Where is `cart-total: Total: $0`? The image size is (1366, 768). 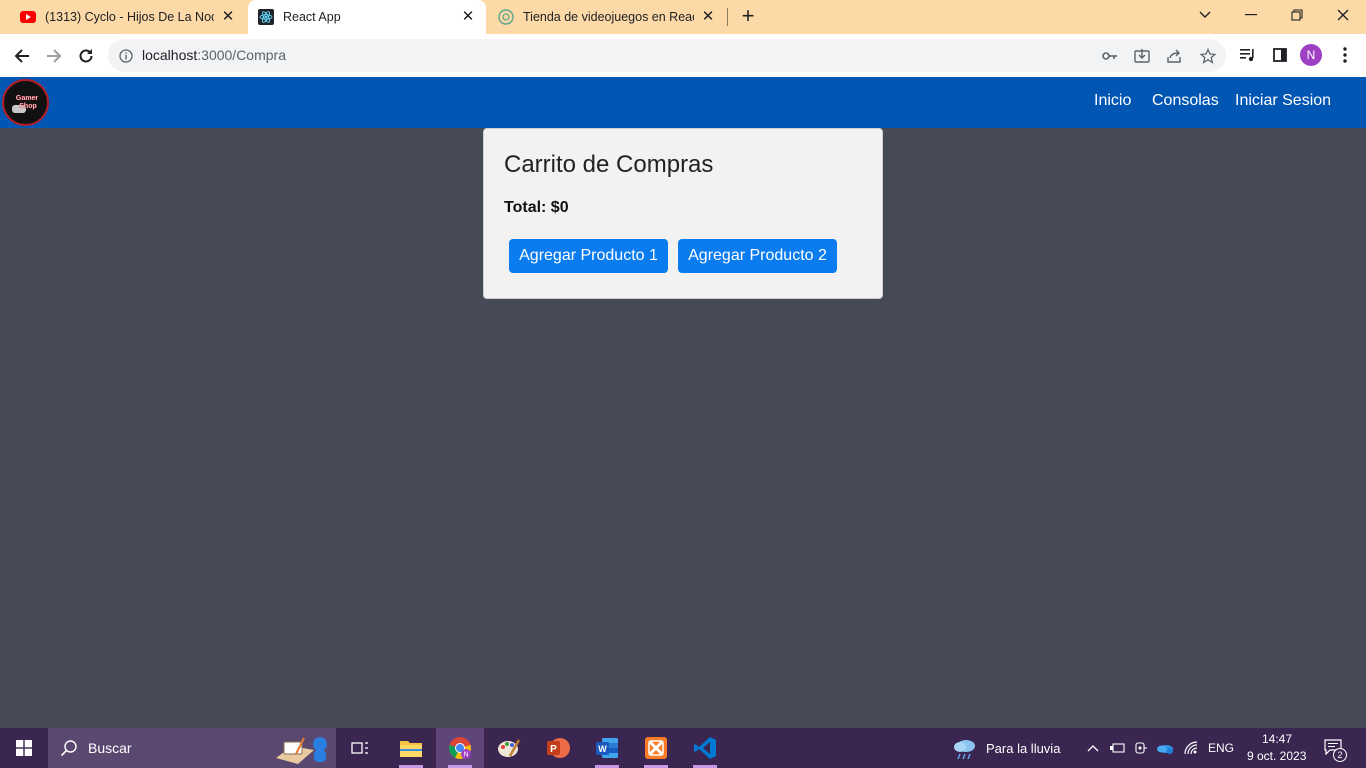 cart-total: Total: $0 is located at coordinates (536, 207).